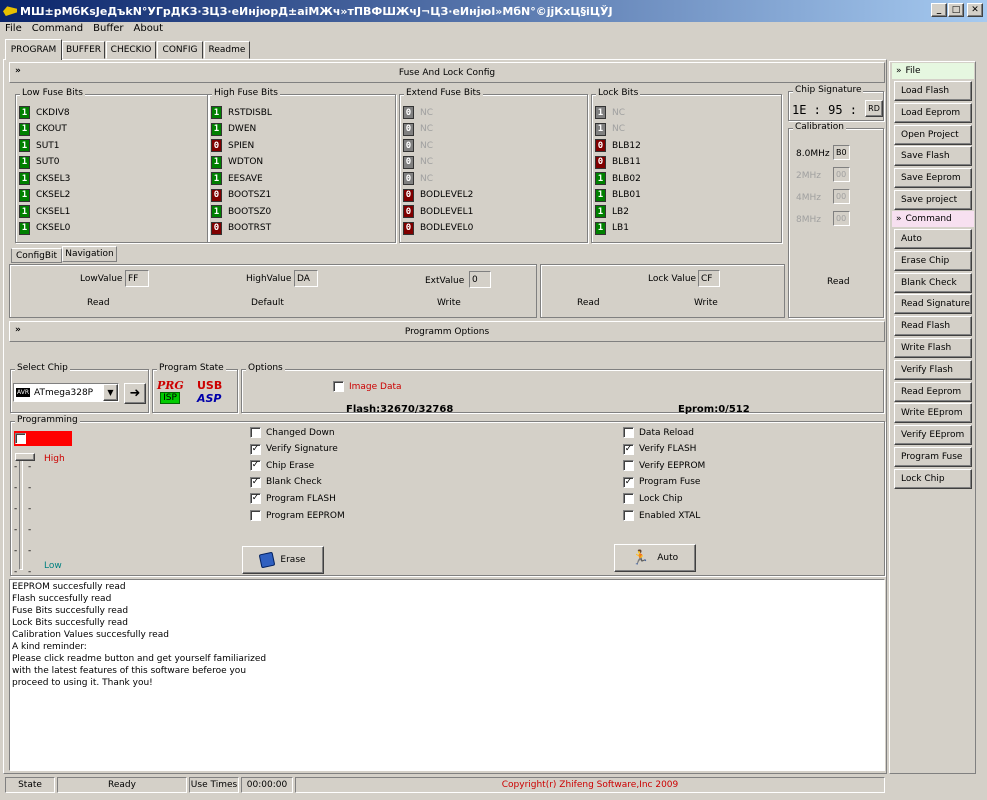 Image resolution: width=987 pixels, height=800 pixels. What do you see at coordinates (933, 156) in the screenshot?
I see `sidebar-file-item: Save Flash` at bounding box center [933, 156].